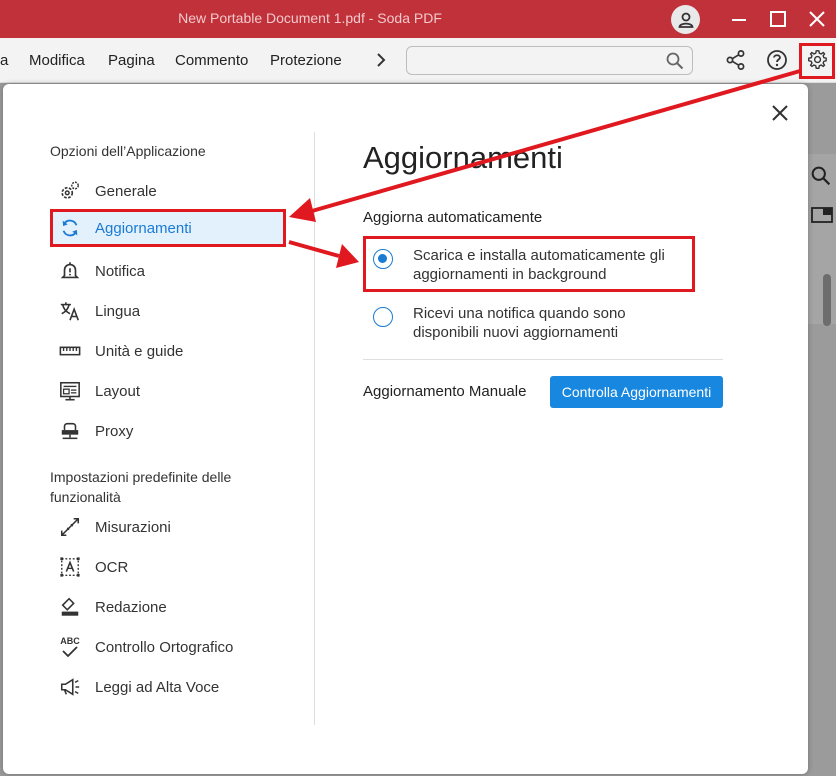 This screenshot has height=776, width=836. I want to click on translate-icon, so click(70, 311).